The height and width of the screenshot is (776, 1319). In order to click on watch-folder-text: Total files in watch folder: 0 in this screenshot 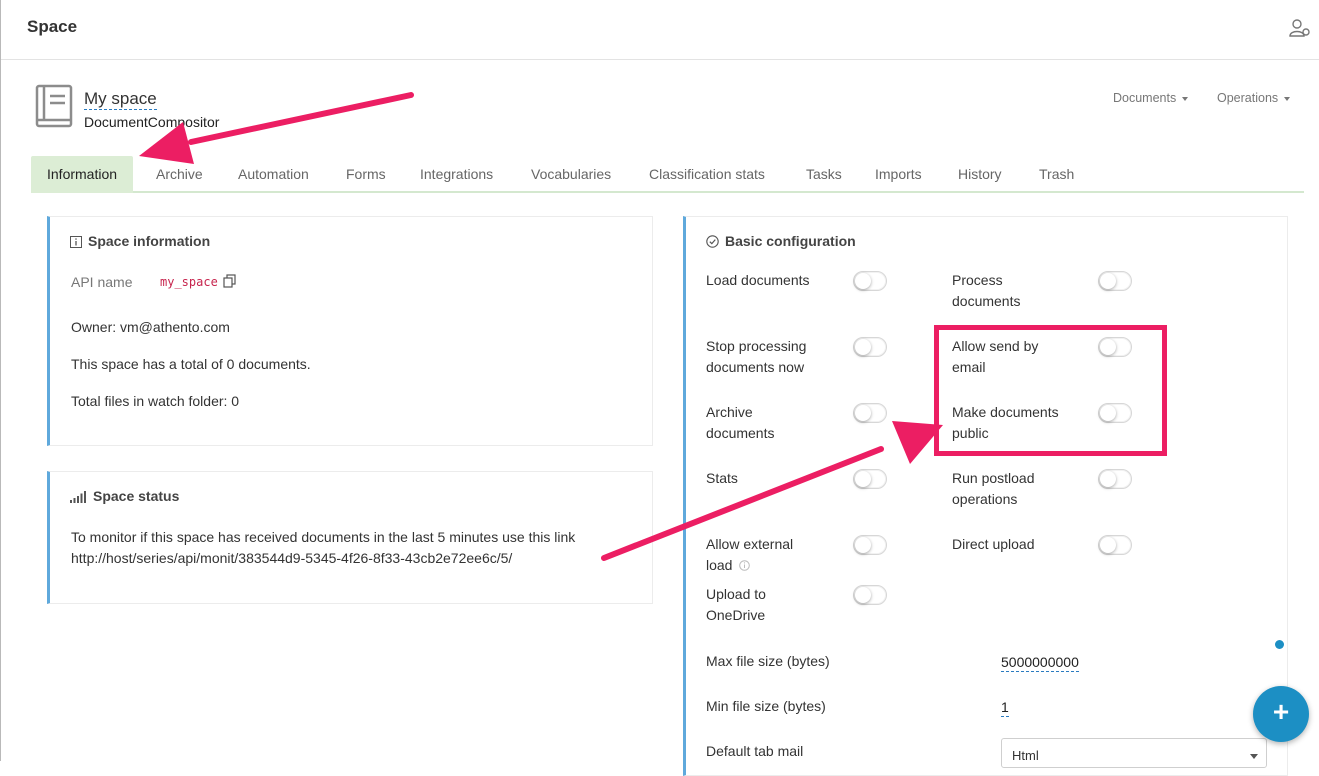, I will do `click(155, 401)`.